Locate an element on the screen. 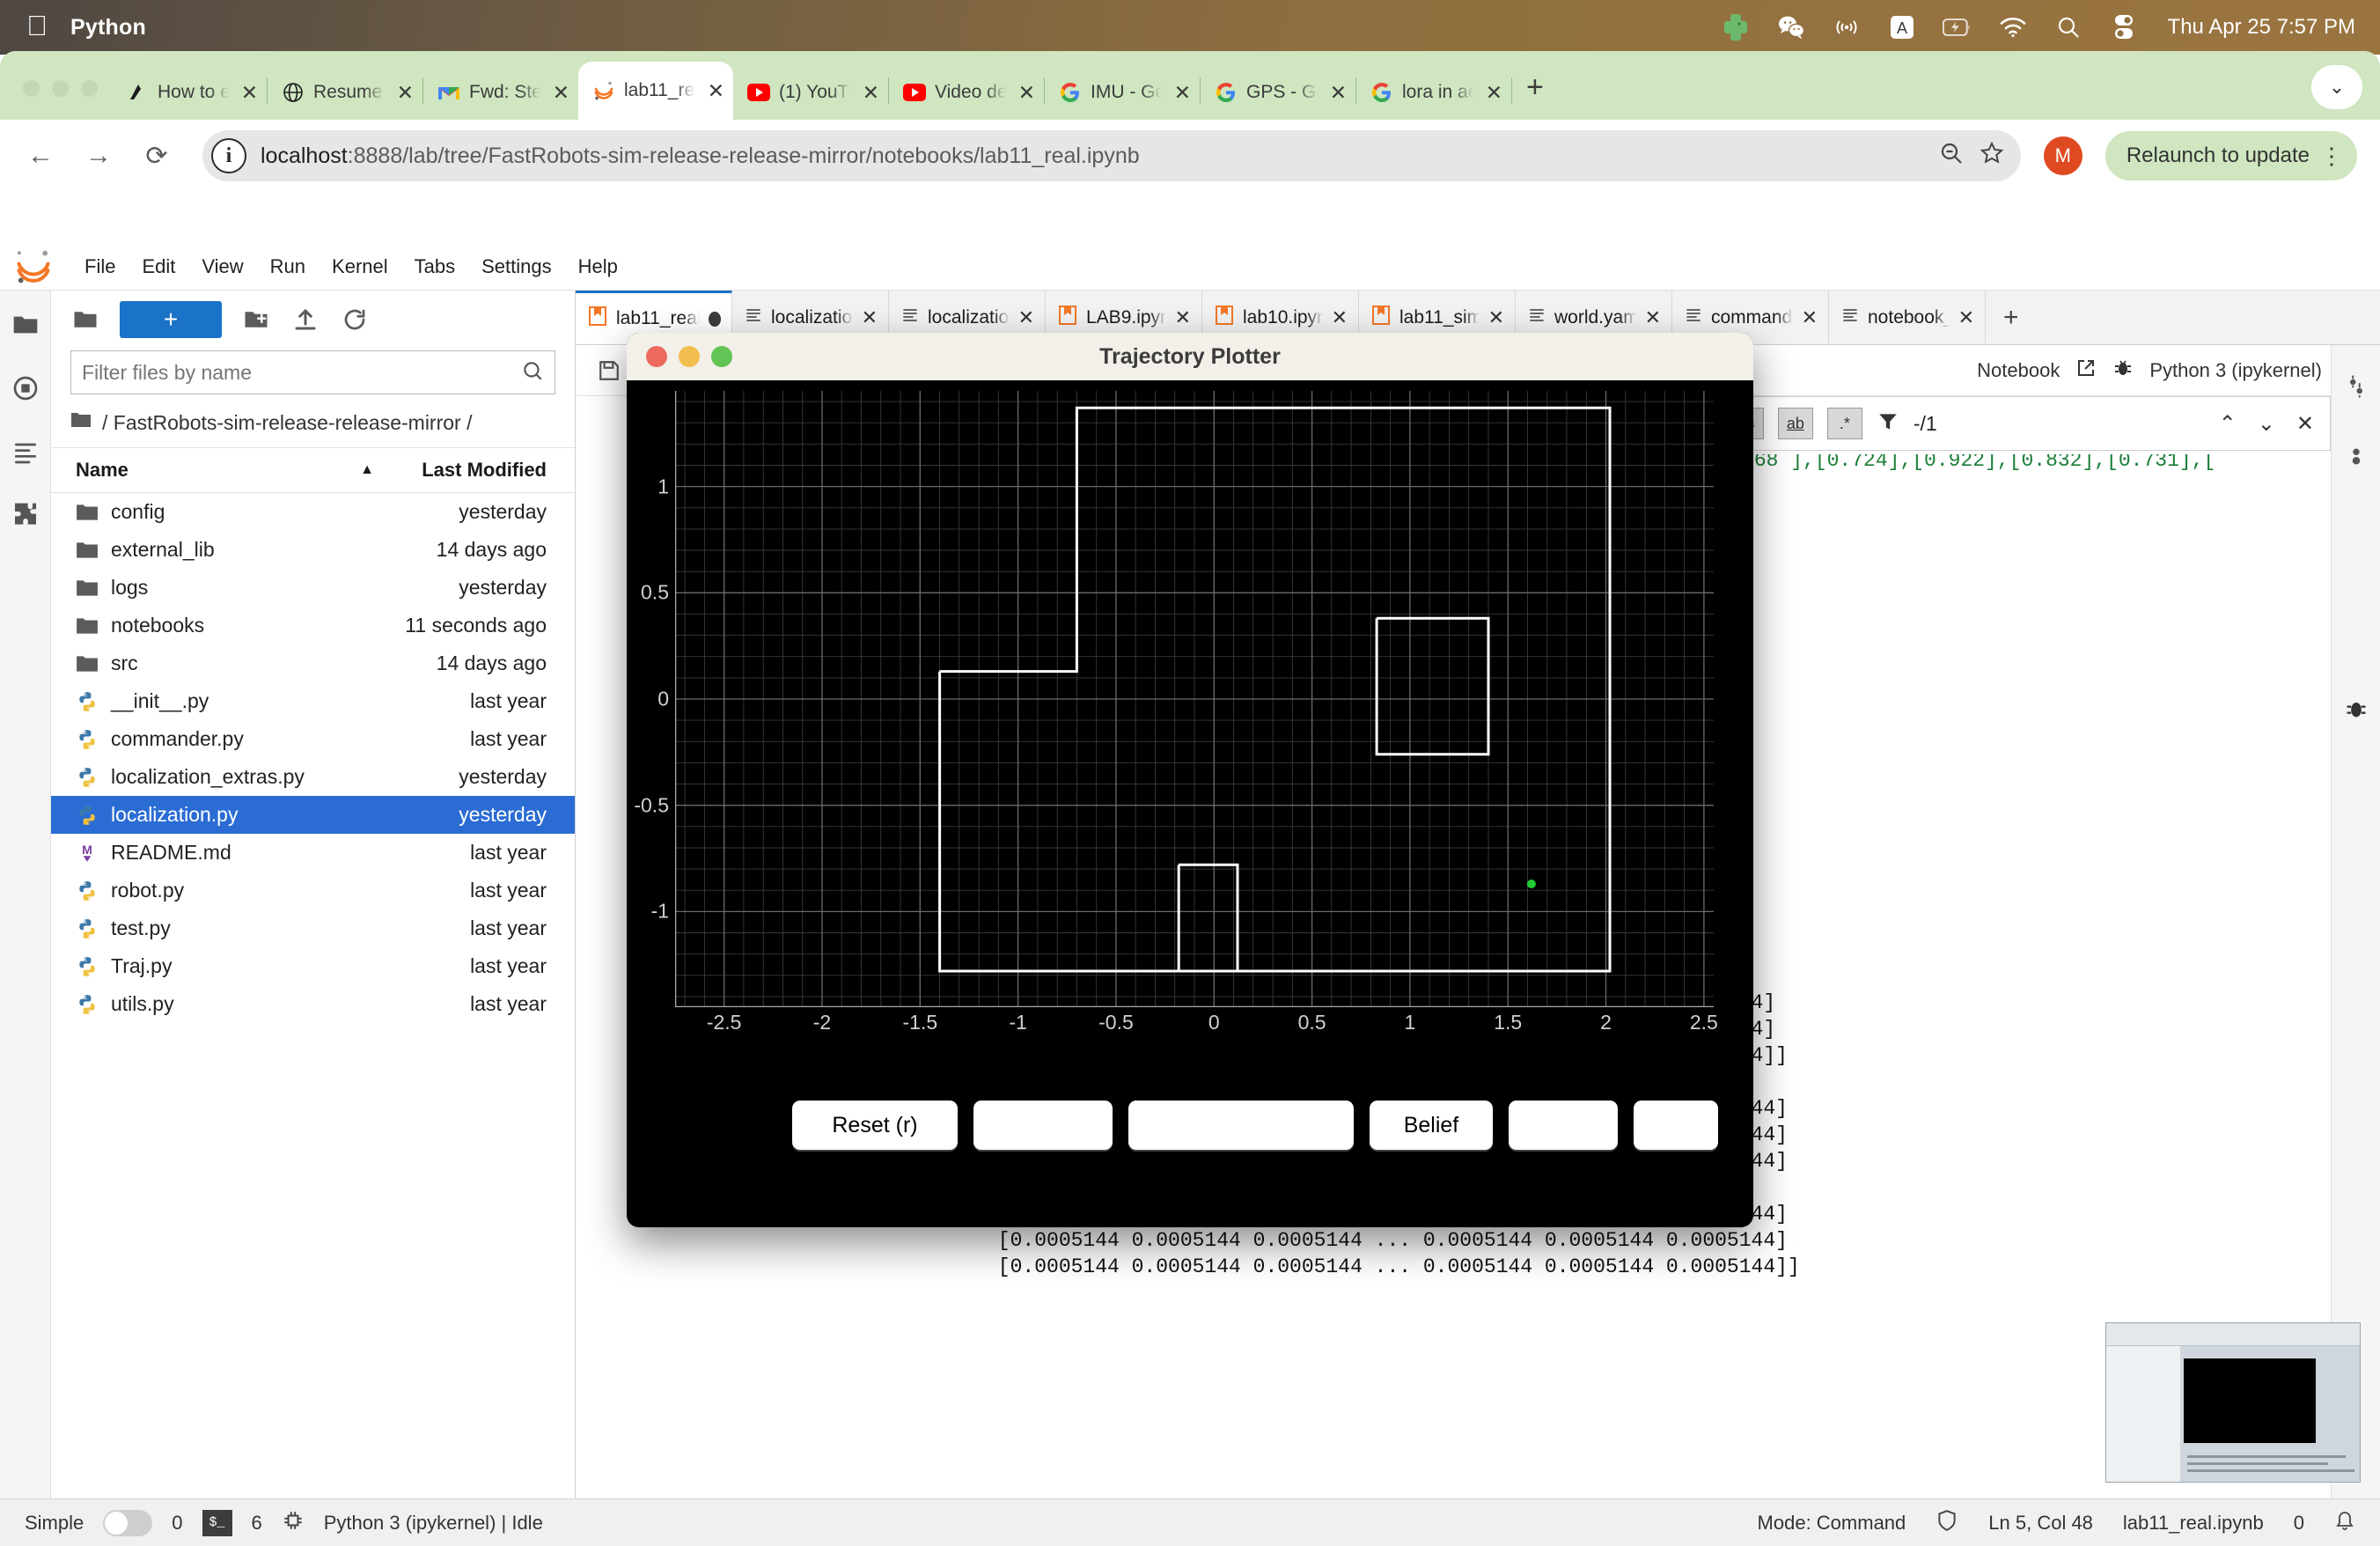 Image resolution: width=2380 pixels, height=1546 pixels. screenshot-thumbnail-preview is located at coordinates (2233, 1402).